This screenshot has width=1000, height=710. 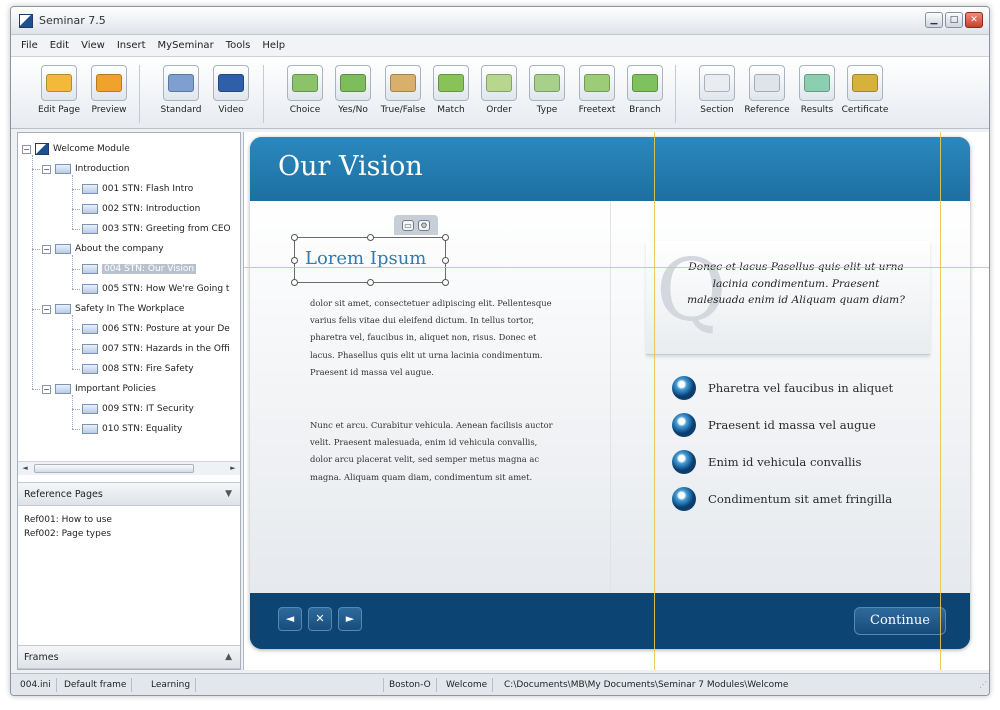 I want to click on tree-section: − Introduction, so click(x=86, y=169).